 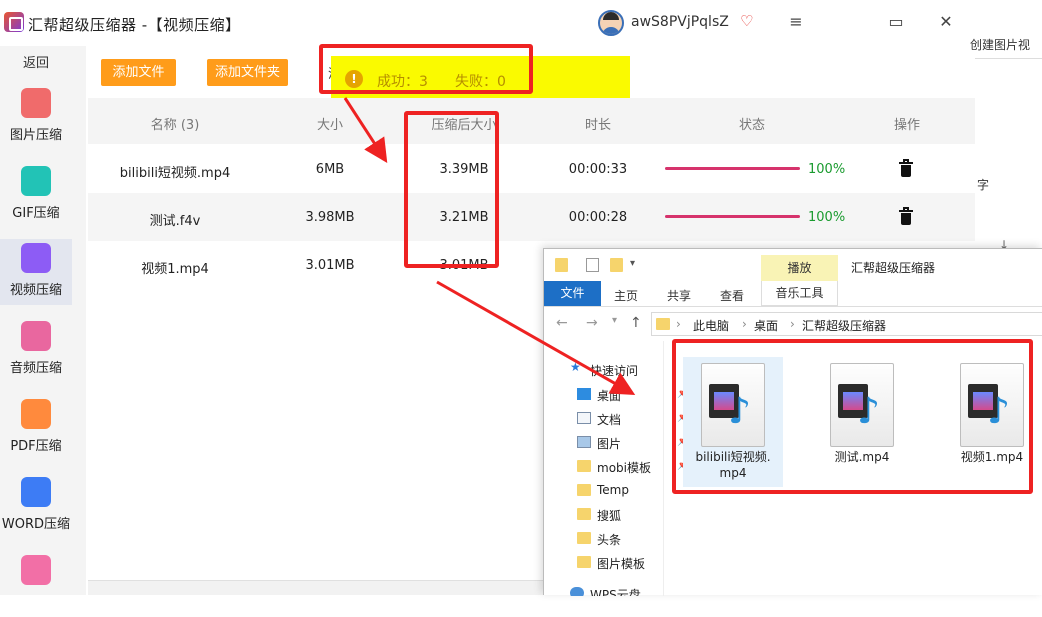 I want to click on annotation-arrows, so click(x=489, y=246).